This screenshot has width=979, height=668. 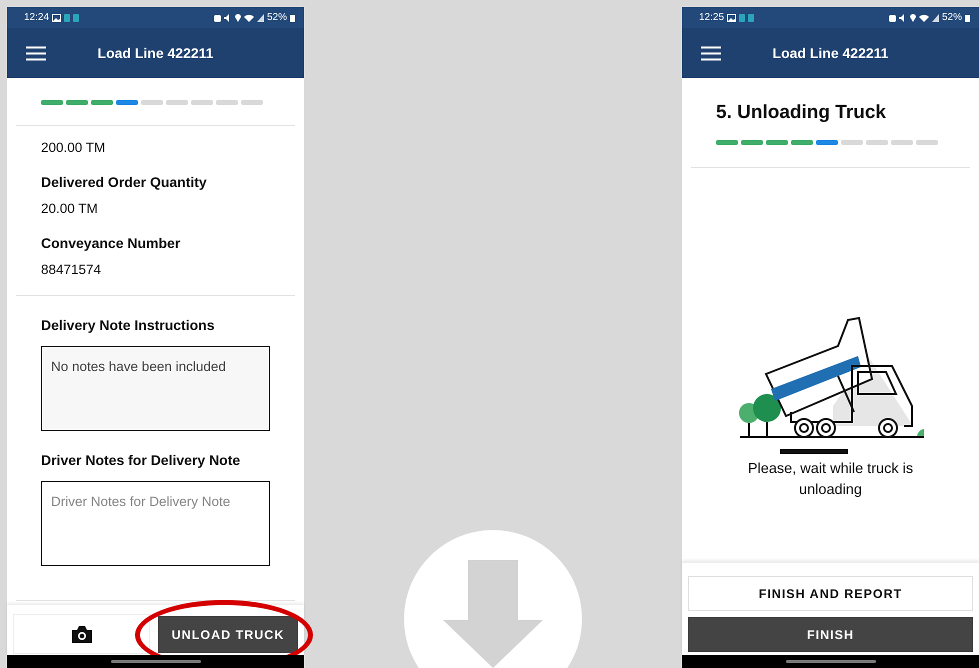 I want to click on field-value: 20.00 TM, so click(x=70, y=209).